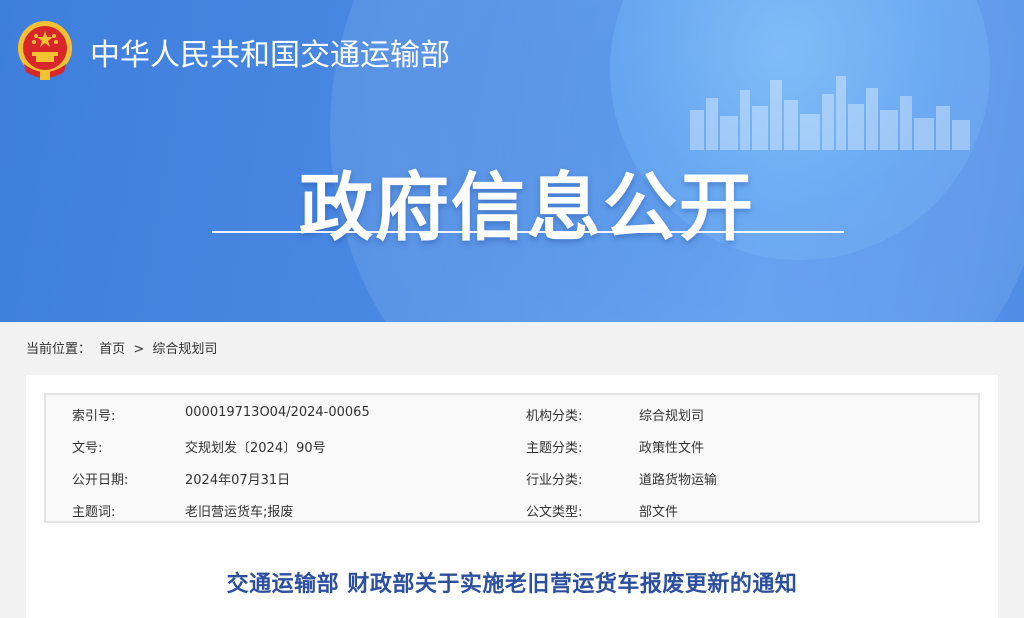  I want to click on publish-date-value: 2024年07月31日, so click(238, 480).